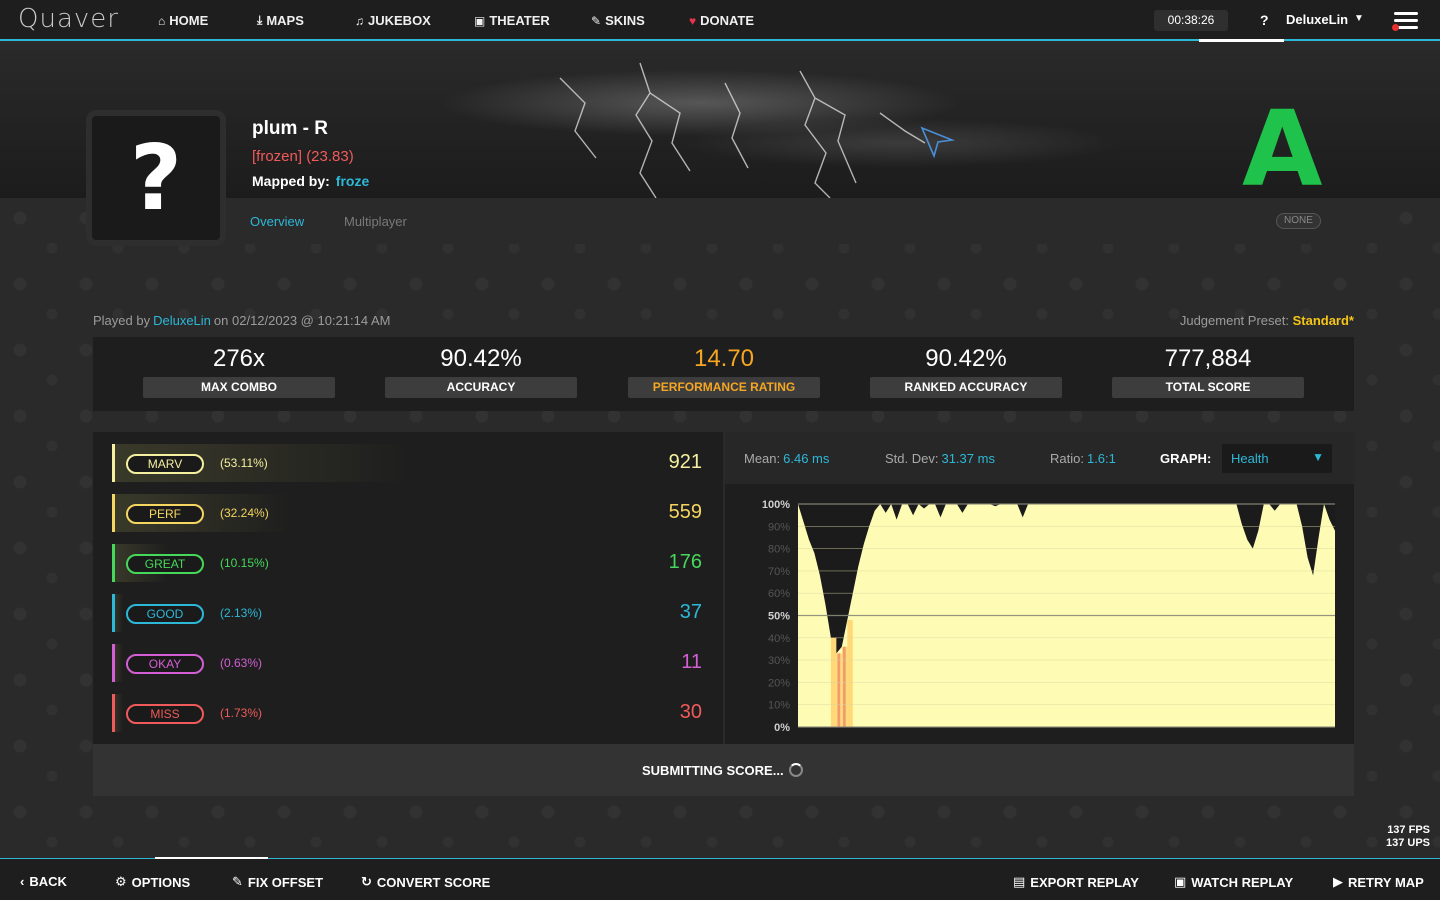 This screenshot has width=1440, height=900. I want to click on tab-multiplayer: Multiplayer, so click(375, 221).